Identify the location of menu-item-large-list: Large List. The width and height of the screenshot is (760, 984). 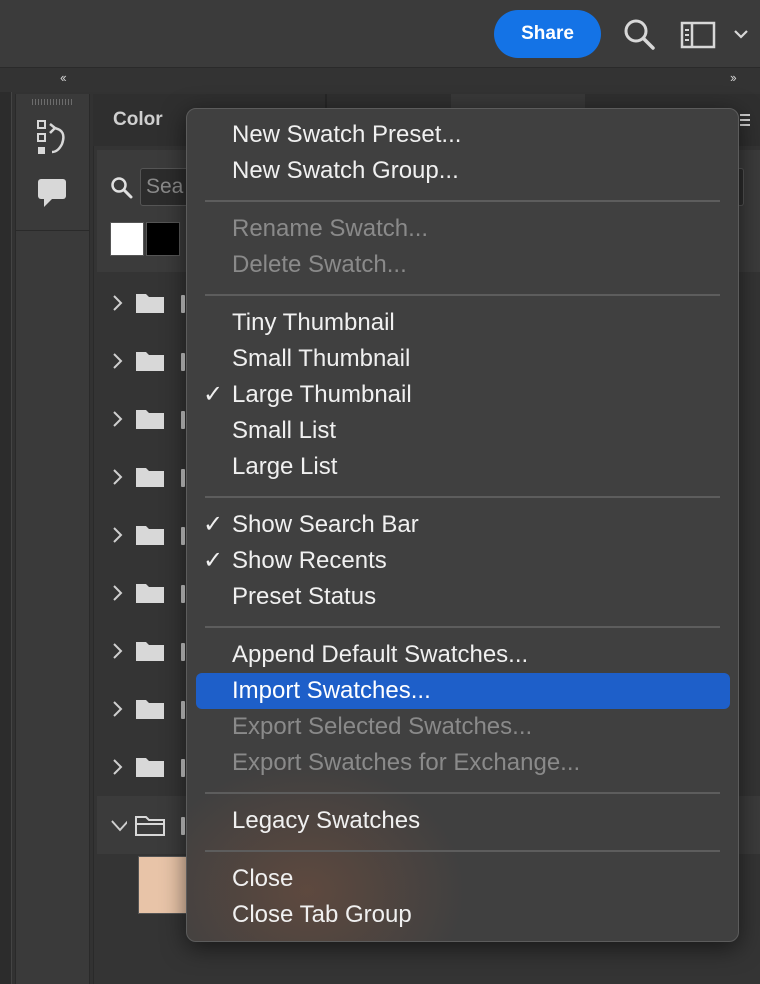
(284, 467).